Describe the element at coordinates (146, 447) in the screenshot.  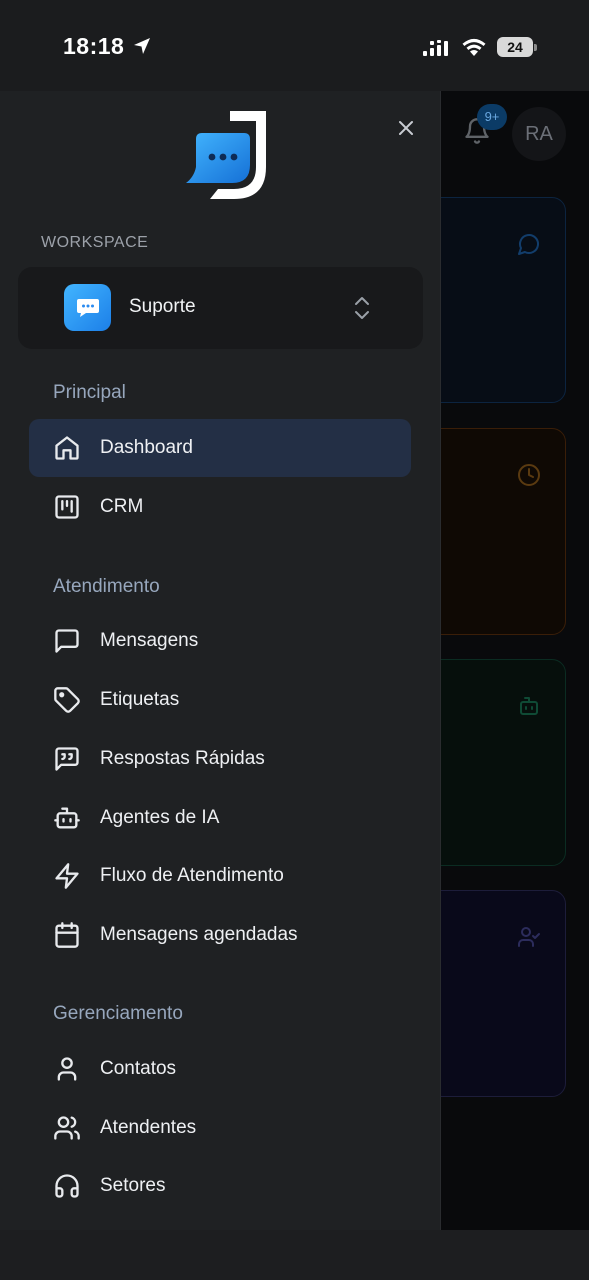
I see `nav-label-dashboard: Dashboard` at that location.